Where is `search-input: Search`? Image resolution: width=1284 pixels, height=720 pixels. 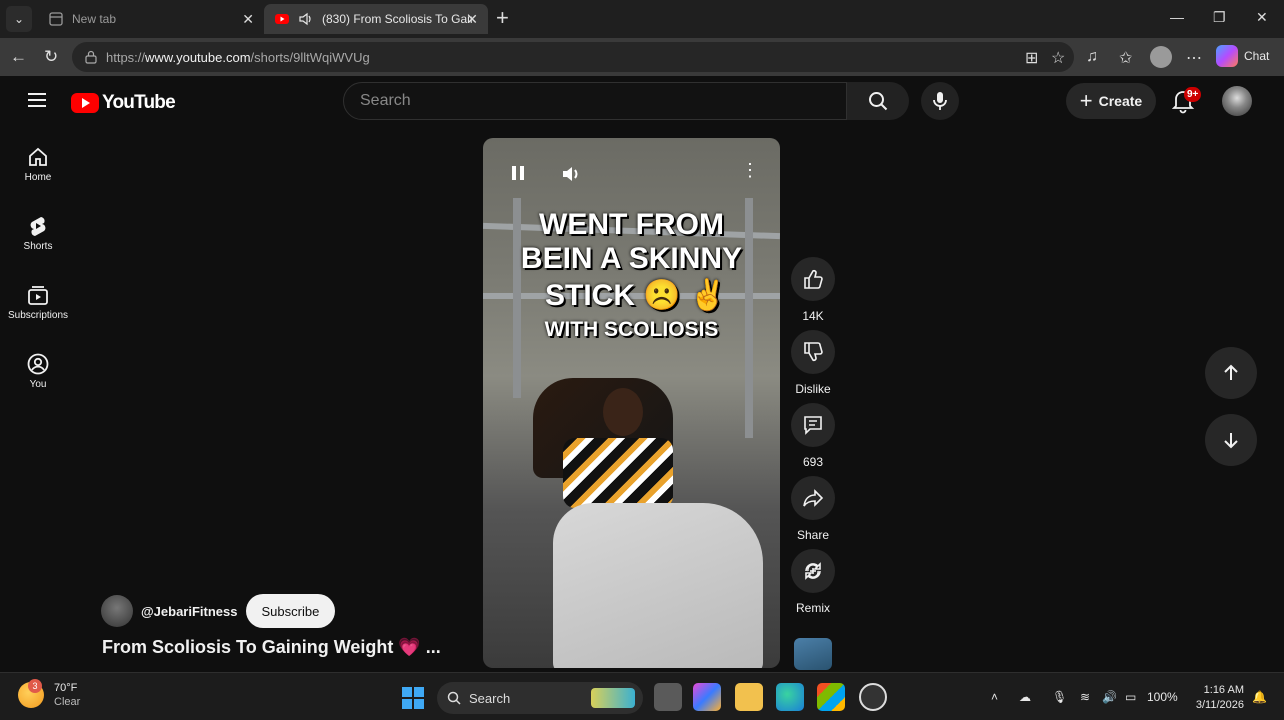
search-input: Search is located at coordinates (595, 101).